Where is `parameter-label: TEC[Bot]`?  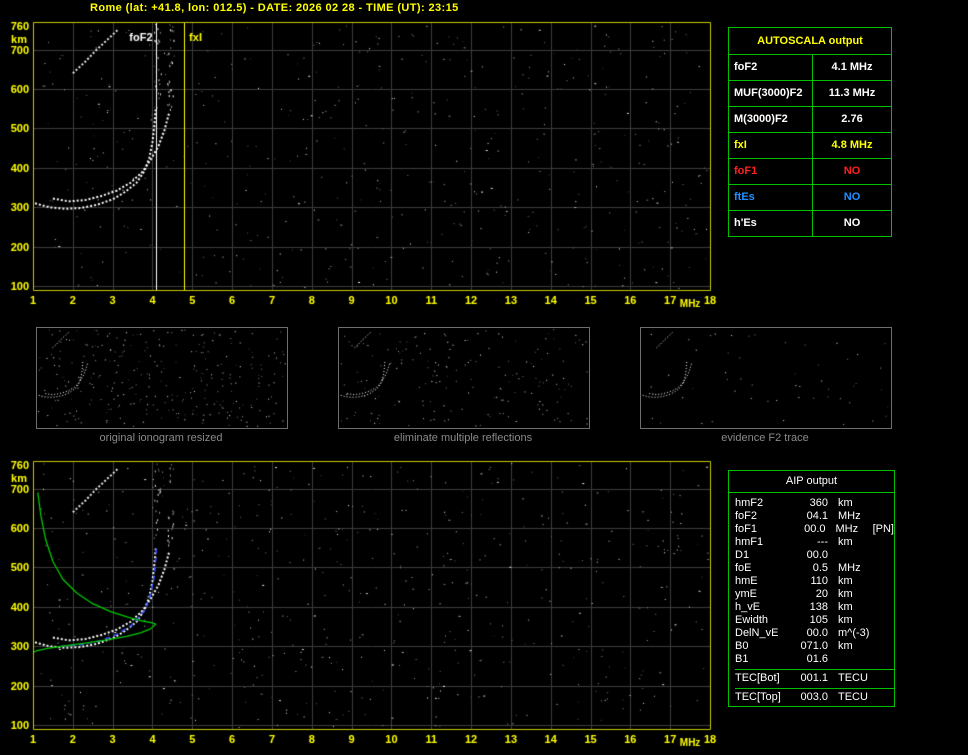 parameter-label: TEC[Bot] is located at coordinates (757, 678).